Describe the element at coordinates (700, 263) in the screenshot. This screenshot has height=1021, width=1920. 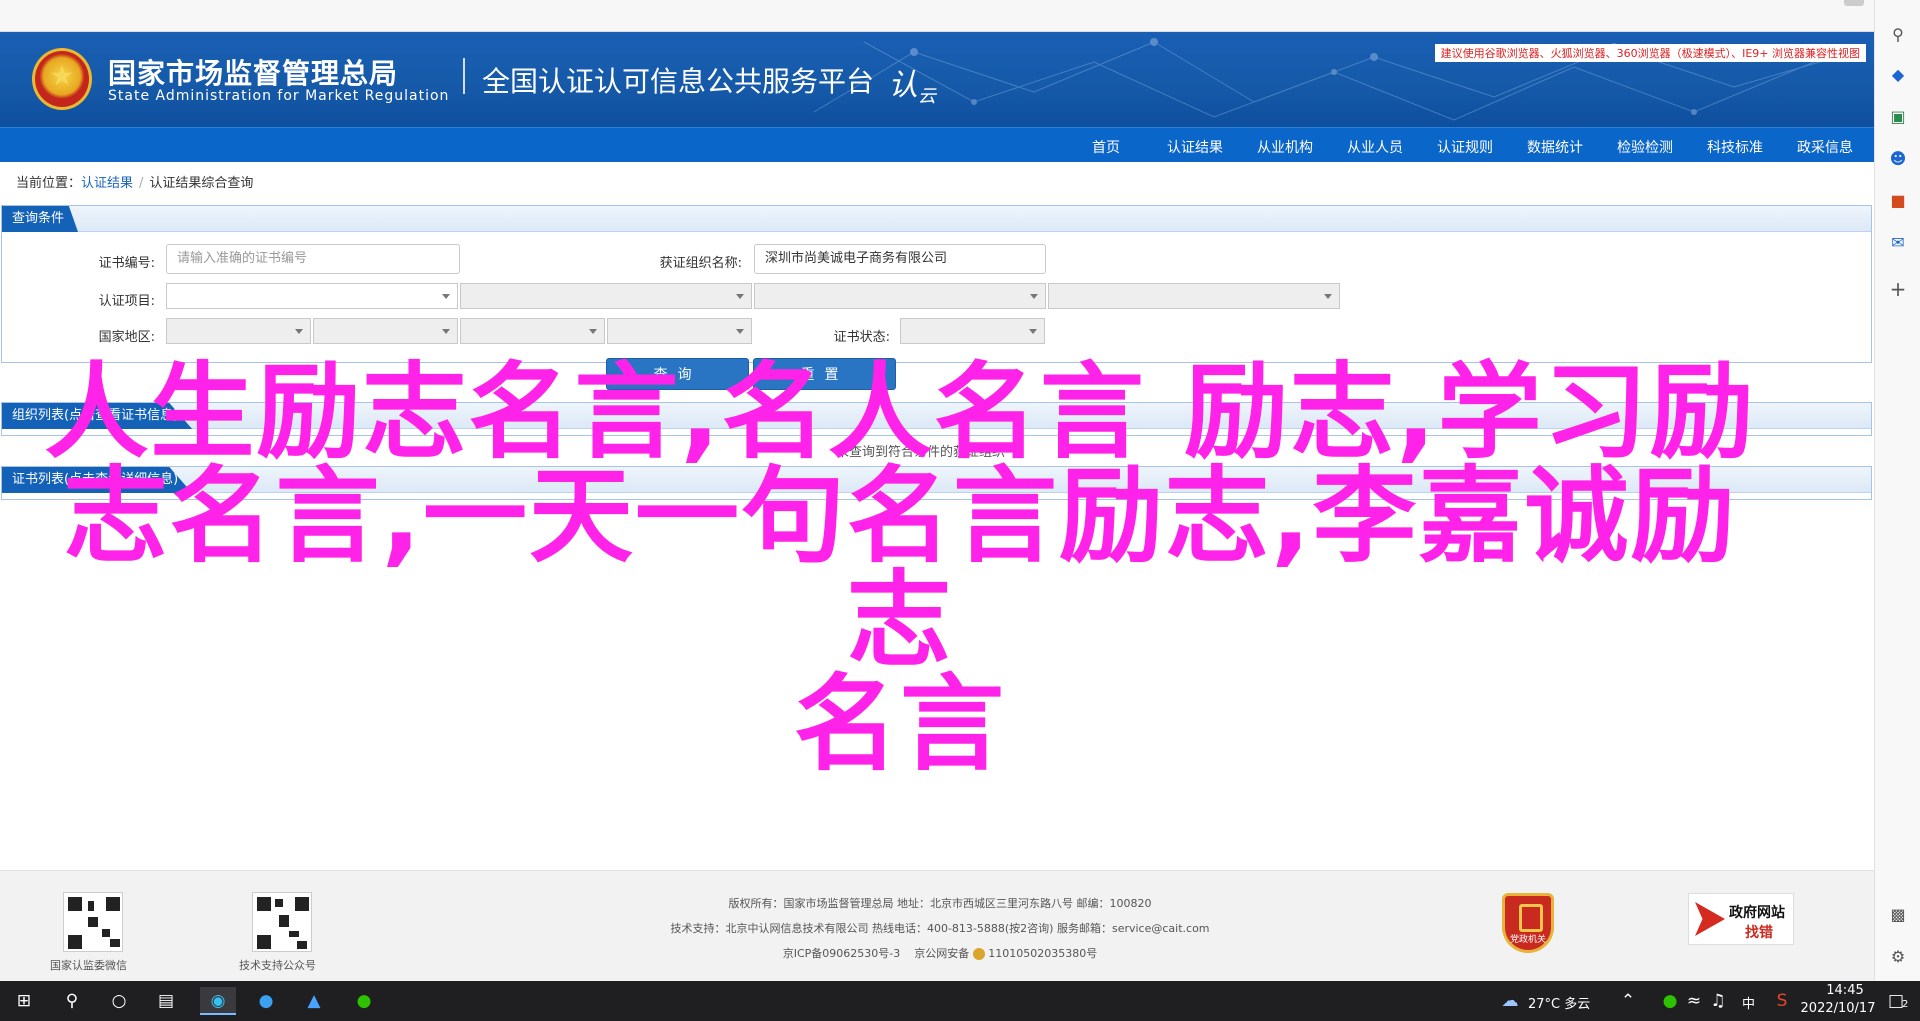
I see `org-name-label: 获证组织名称:` at that location.